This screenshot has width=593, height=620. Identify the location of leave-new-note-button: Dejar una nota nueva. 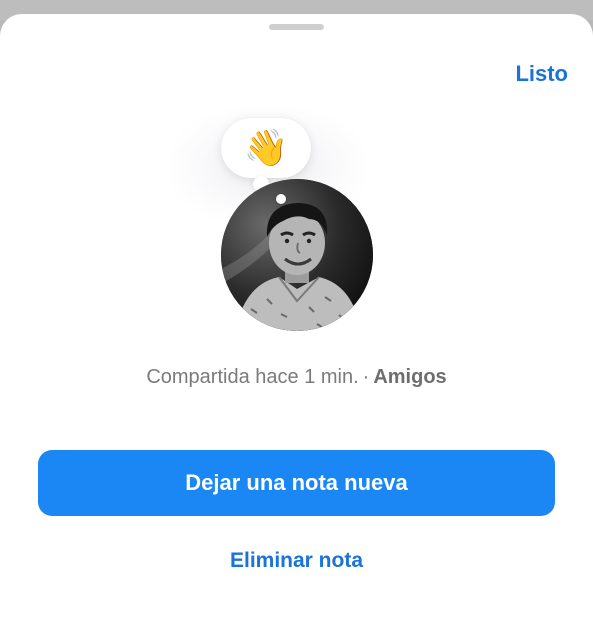
(296, 483).